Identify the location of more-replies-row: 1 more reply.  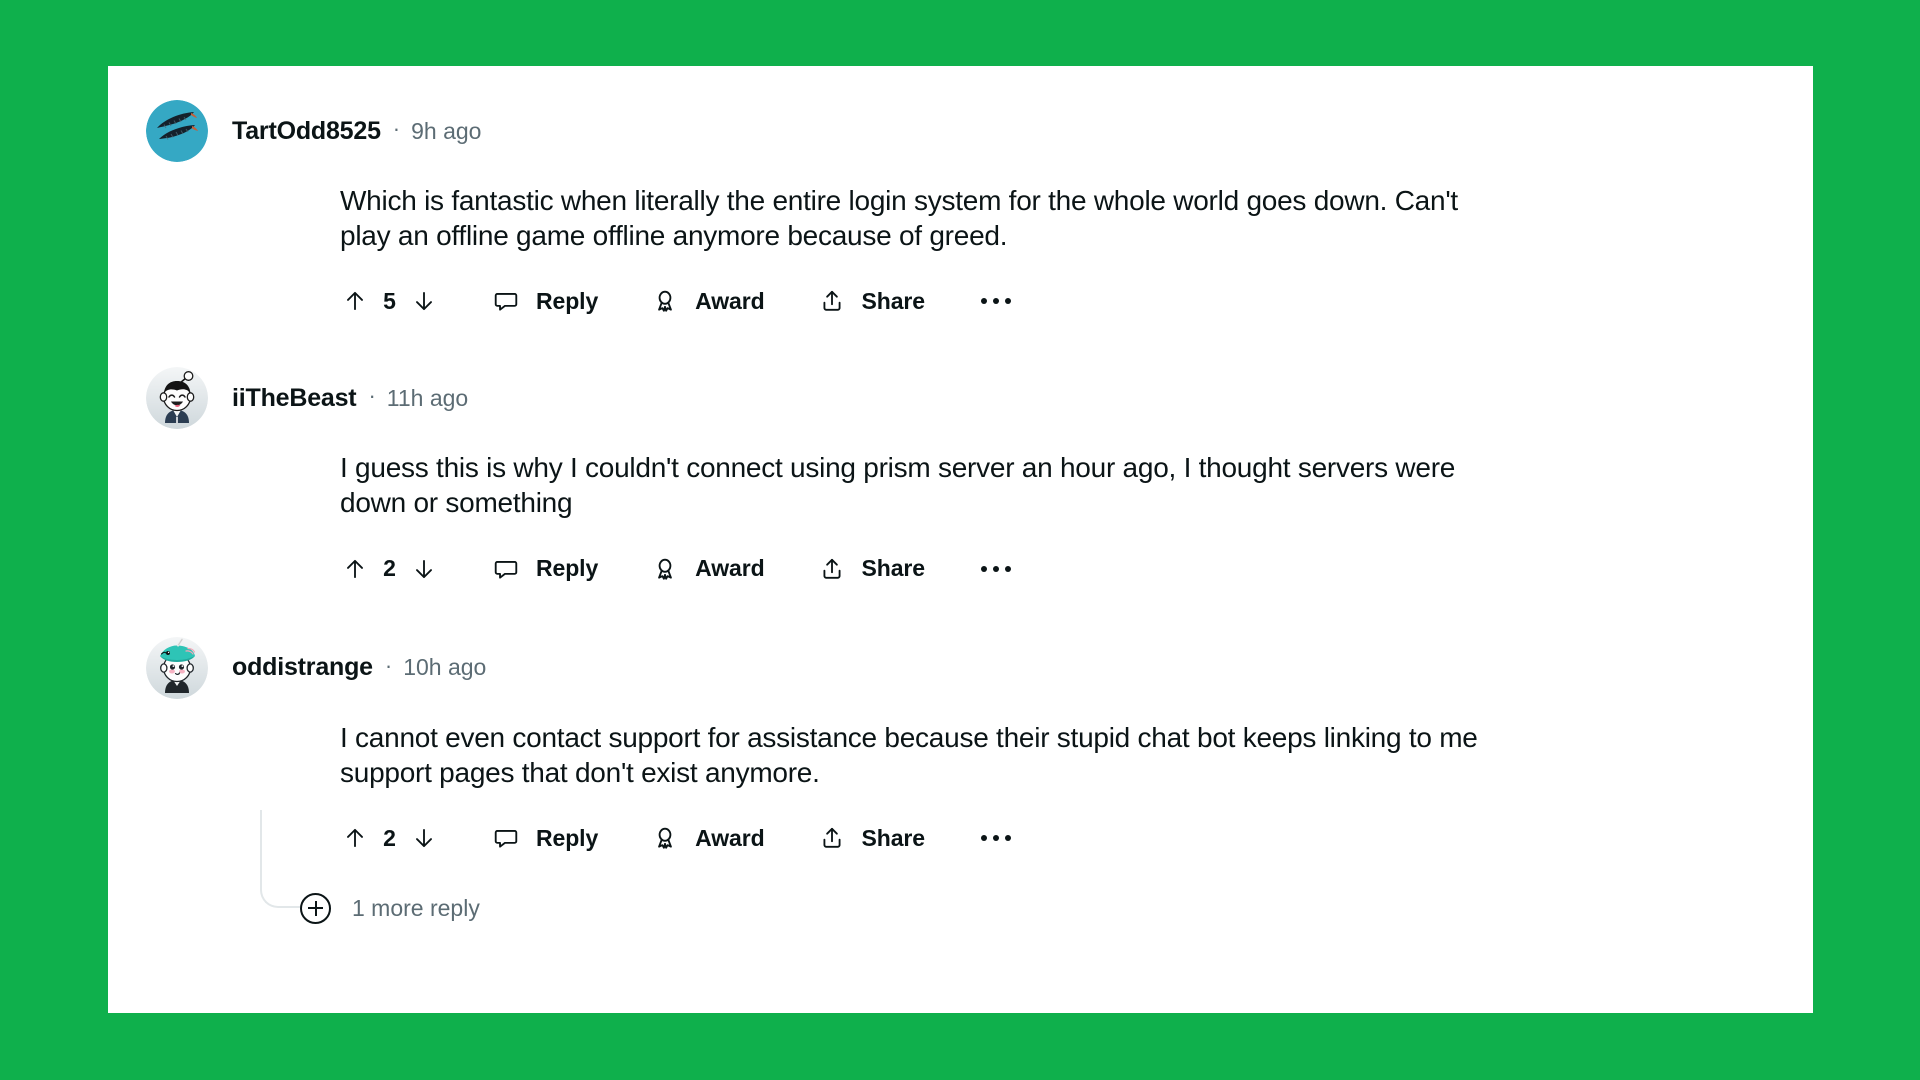
(960, 870).